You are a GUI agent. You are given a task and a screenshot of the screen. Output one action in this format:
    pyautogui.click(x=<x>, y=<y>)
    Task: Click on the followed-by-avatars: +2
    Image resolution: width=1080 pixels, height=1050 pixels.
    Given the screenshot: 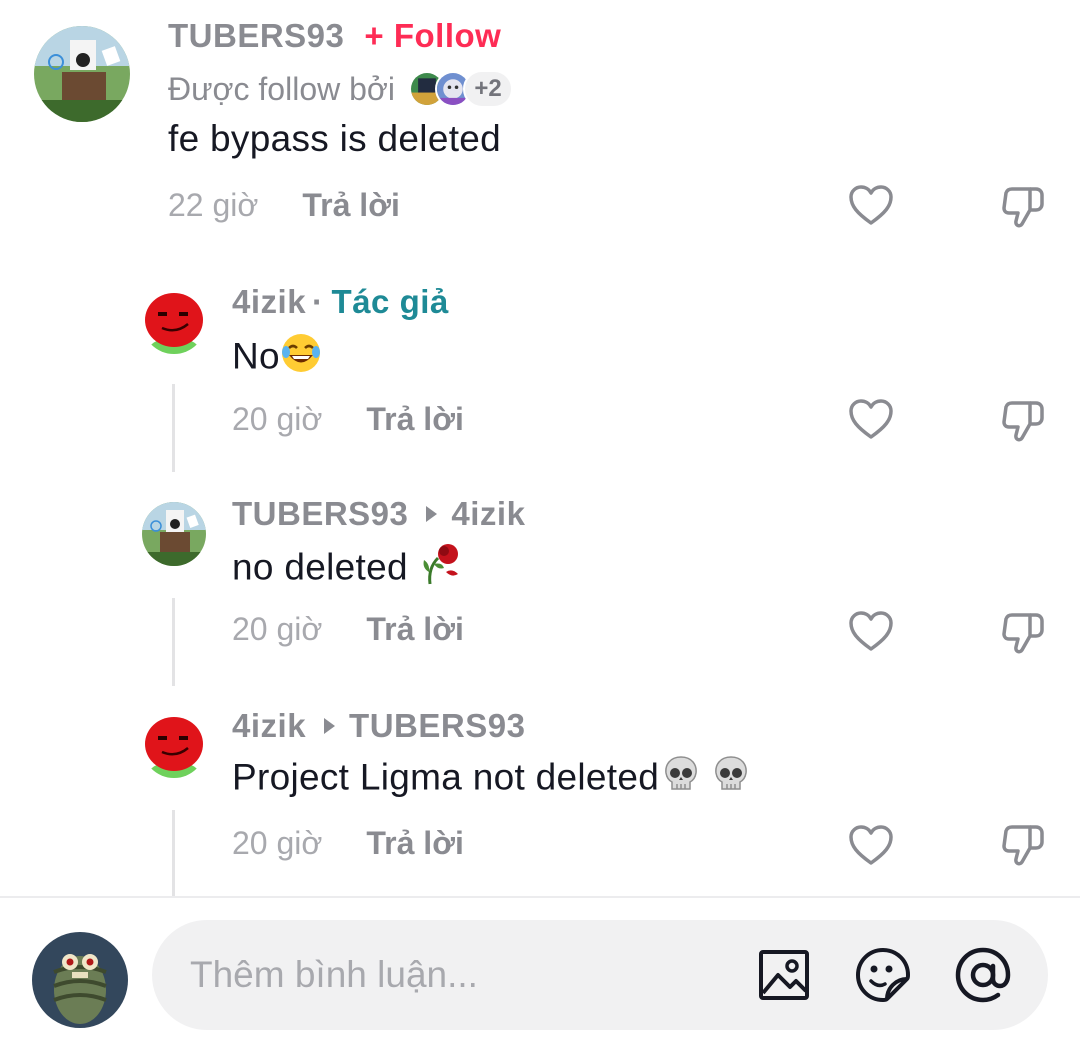 What is the action you would take?
    pyautogui.click(x=461, y=89)
    